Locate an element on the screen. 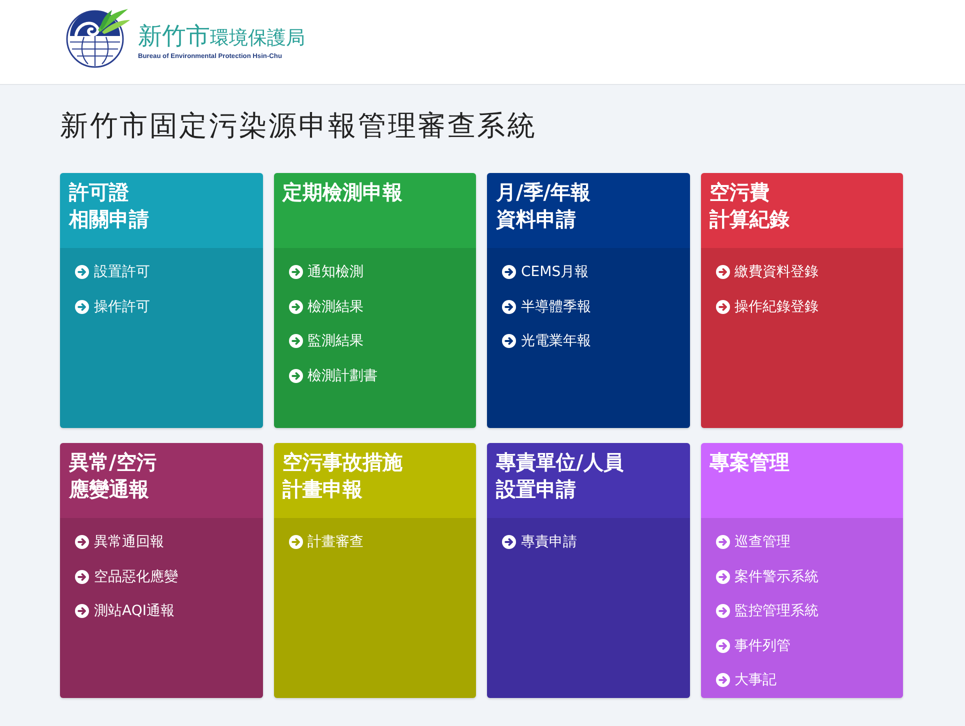 This screenshot has width=965, height=726. menu-link: 繳費資料登錄 is located at coordinates (767, 272).